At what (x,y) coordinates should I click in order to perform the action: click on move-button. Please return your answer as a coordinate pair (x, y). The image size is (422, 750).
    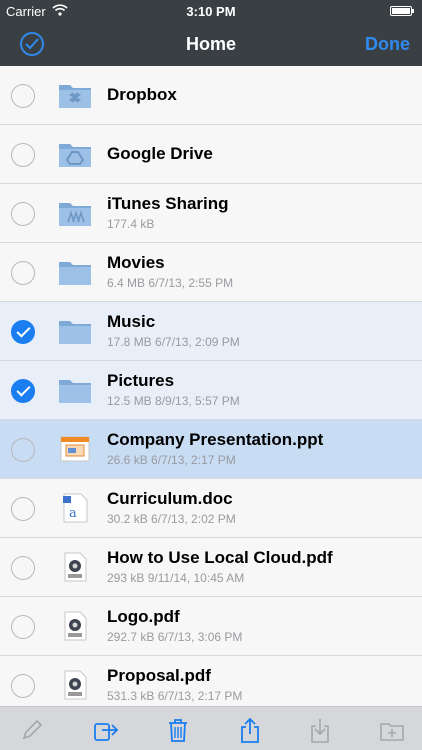
    Looking at the image, I should click on (106, 730).